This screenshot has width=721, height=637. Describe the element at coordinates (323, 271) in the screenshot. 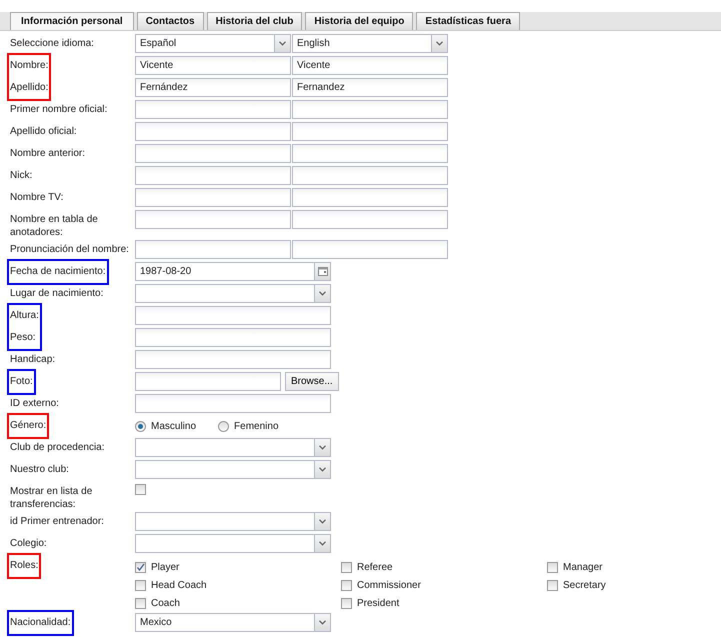

I see `calendar-icon` at that location.